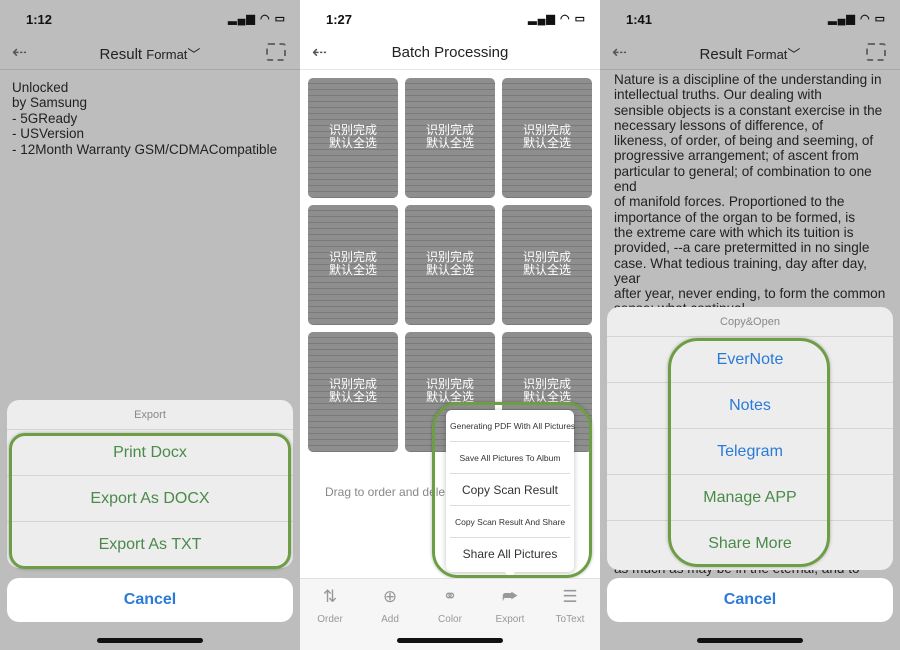 The image size is (900, 650). I want to click on add-label: Add, so click(390, 619).